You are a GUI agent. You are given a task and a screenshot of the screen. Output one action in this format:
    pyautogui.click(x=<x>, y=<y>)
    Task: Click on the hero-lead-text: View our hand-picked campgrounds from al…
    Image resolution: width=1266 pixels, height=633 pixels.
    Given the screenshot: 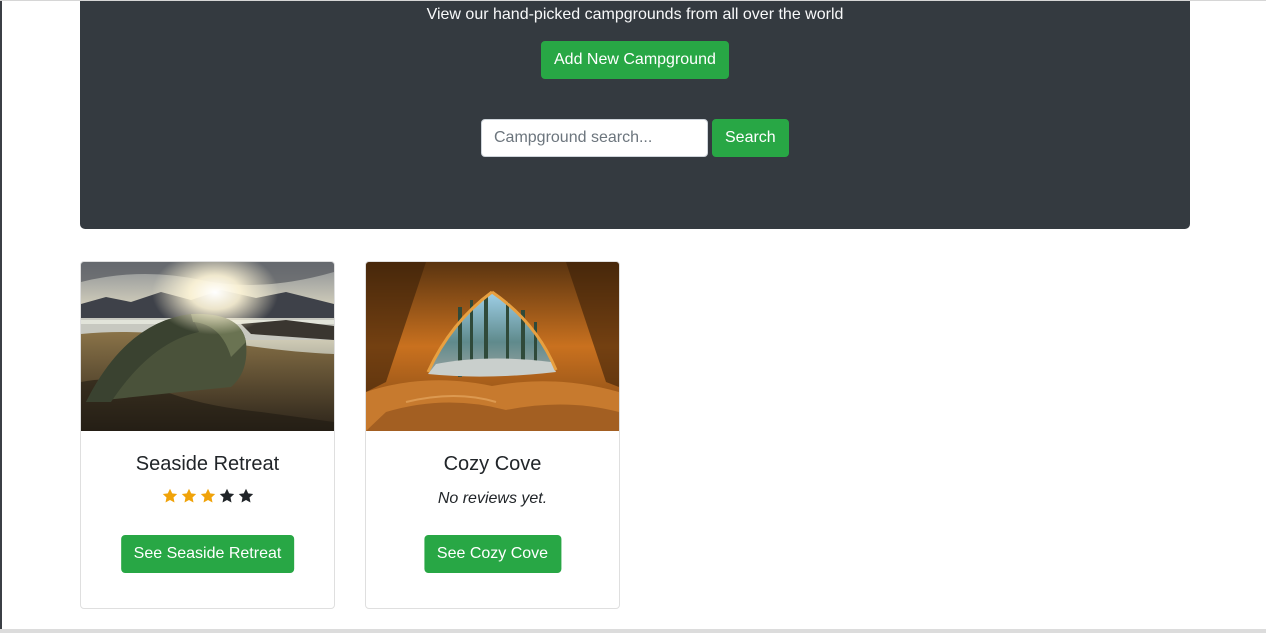 What is the action you would take?
    pyautogui.click(x=635, y=14)
    